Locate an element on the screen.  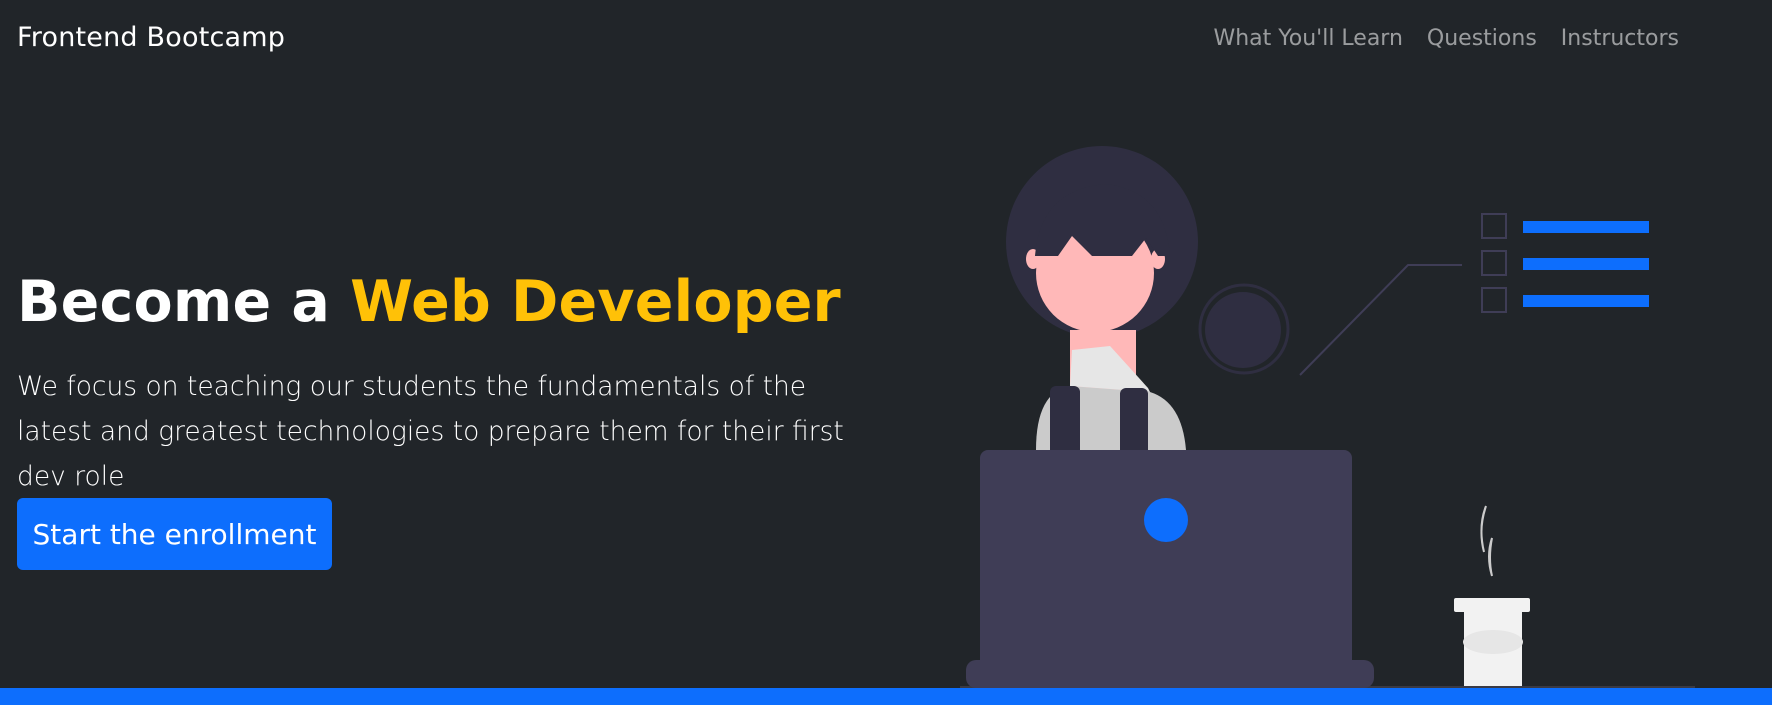
brand-link: Frontend Bootcamp is located at coordinates (151, 37).